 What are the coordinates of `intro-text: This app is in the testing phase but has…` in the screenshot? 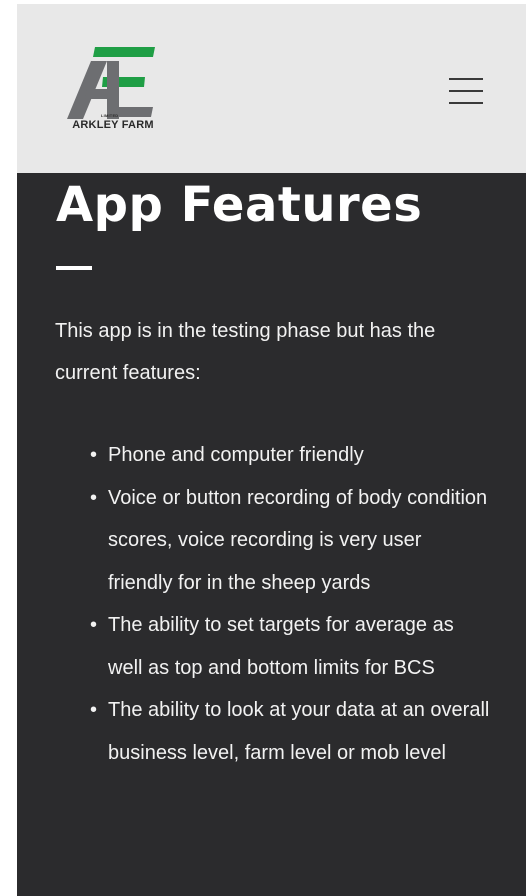 It's located at (245, 352).